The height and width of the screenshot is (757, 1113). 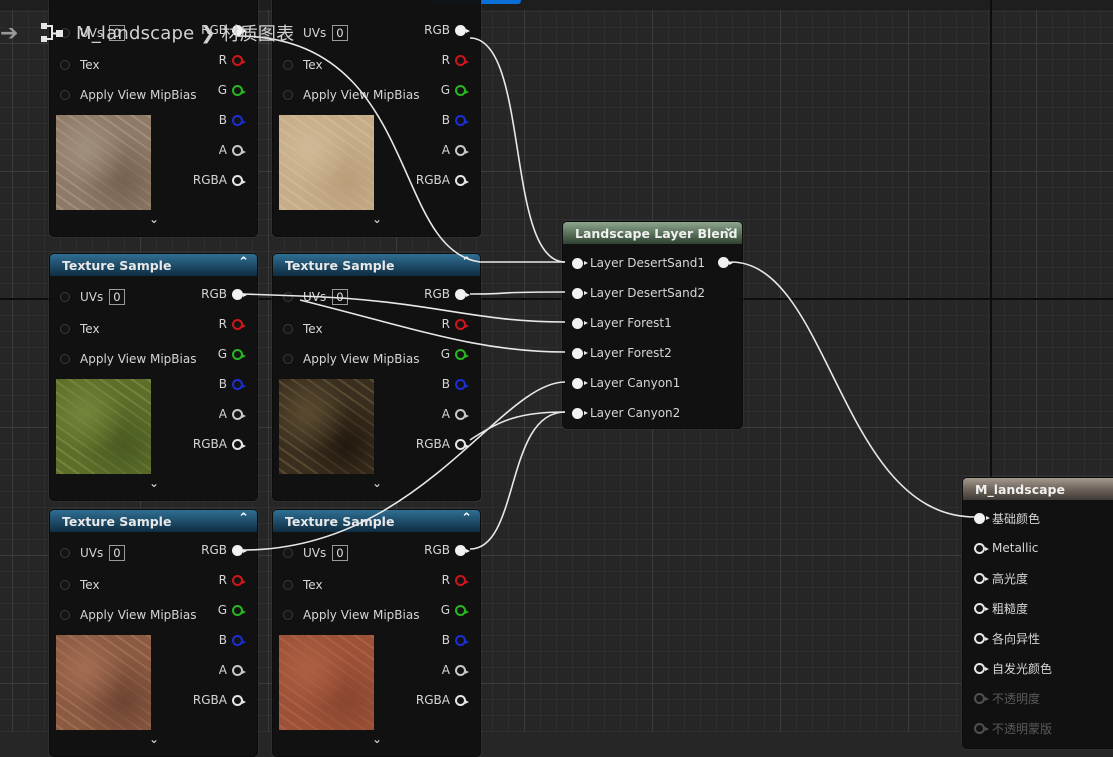 What do you see at coordinates (361, 95) in the screenshot?
I see `mip-bias-label: Apply View MipBias` at bounding box center [361, 95].